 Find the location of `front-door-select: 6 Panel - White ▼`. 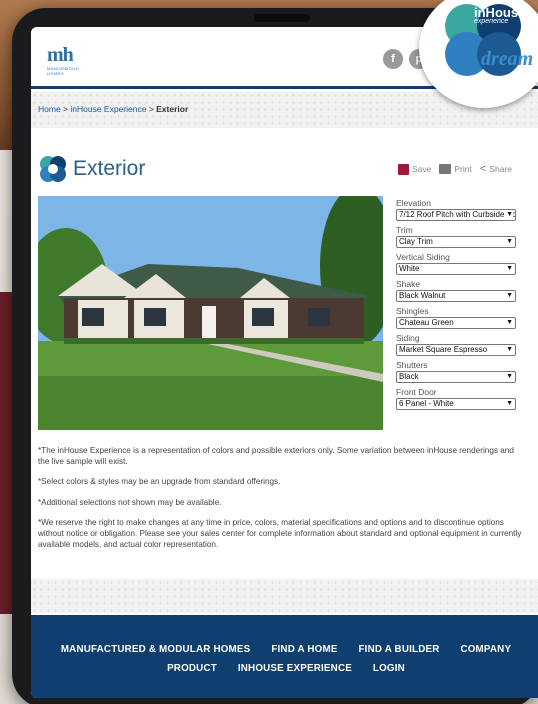

front-door-select: 6 Panel - White ▼ is located at coordinates (456, 404).